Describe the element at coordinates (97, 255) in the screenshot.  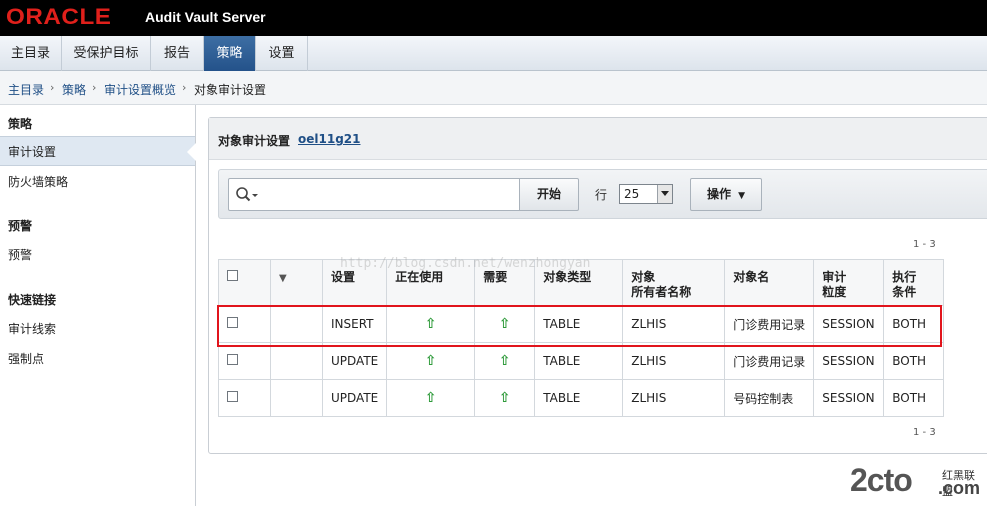
I see `sidebar-item-alerts: 预警` at that location.